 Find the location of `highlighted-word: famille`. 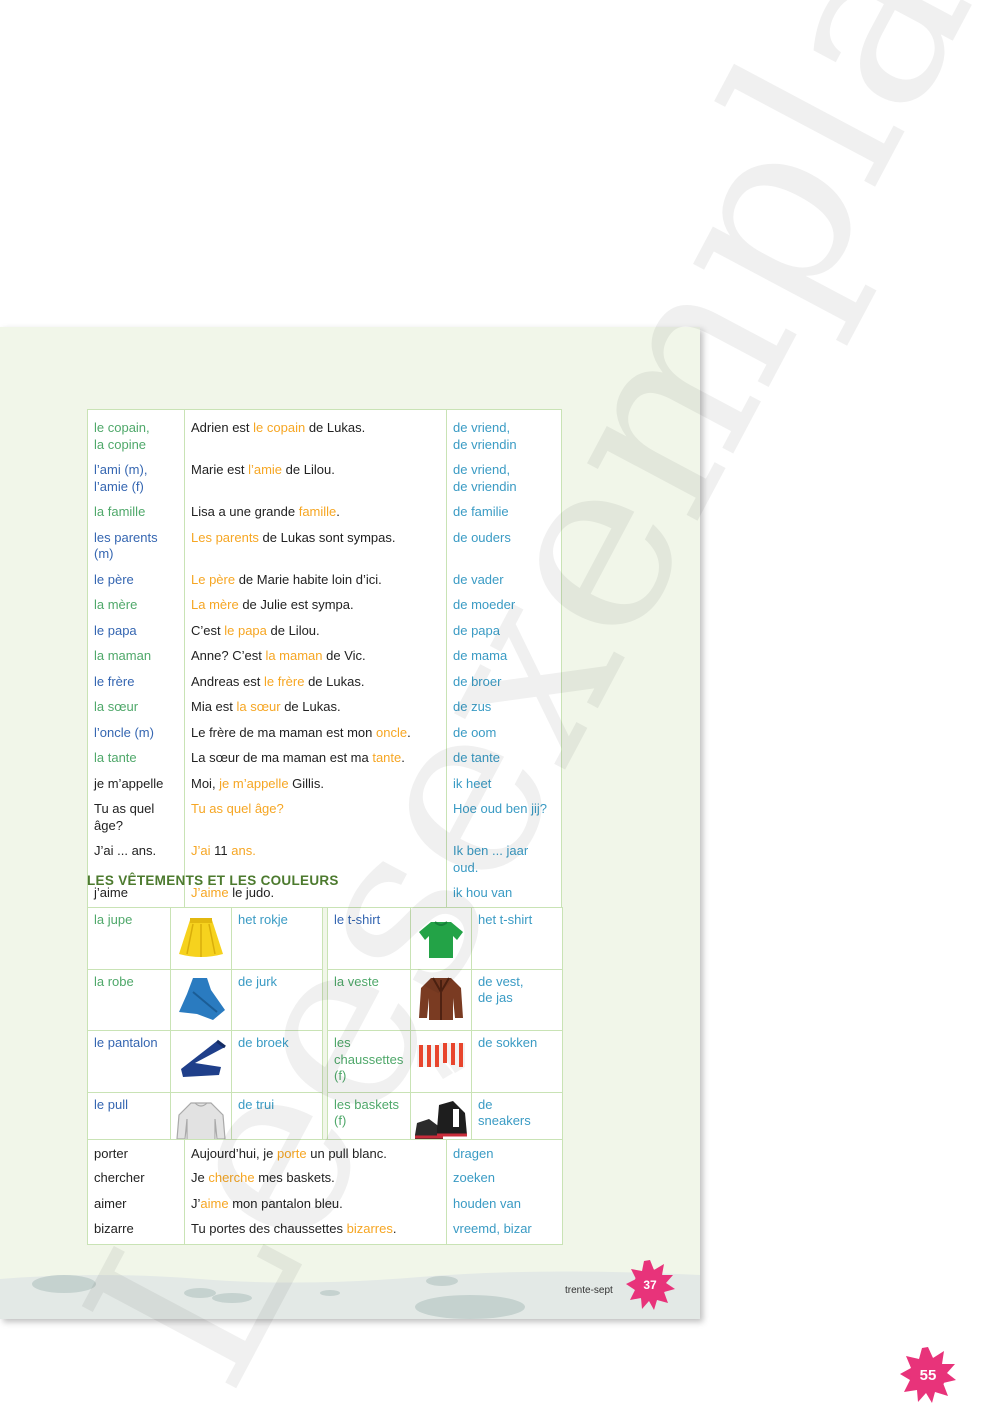

highlighted-word: famille is located at coordinates (317, 511).